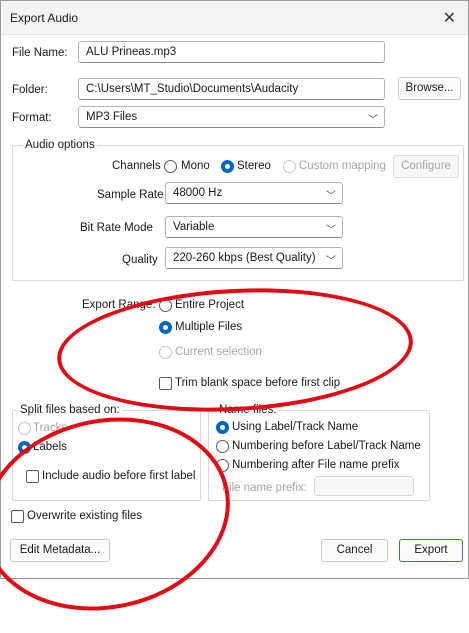  What do you see at coordinates (431, 550) in the screenshot?
I see `export-button: Export` at bounding box center [431, 550].